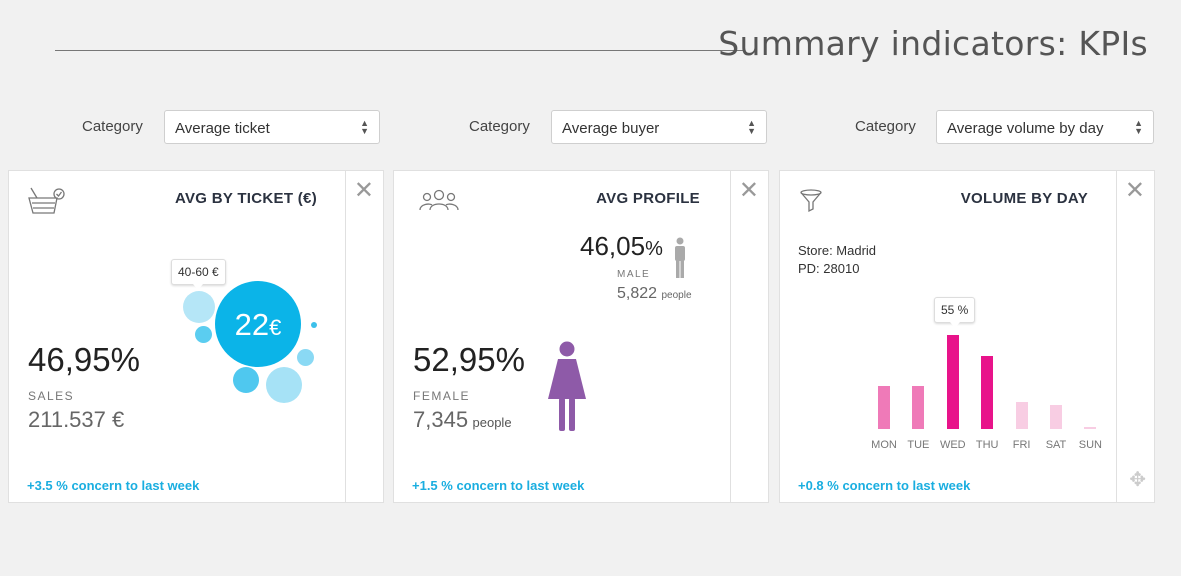 The image size is (1181, 576). Describe the element at coordinates (198, 274) in the screenshot. I see `range-tooltip: 40-60 €` at that location.